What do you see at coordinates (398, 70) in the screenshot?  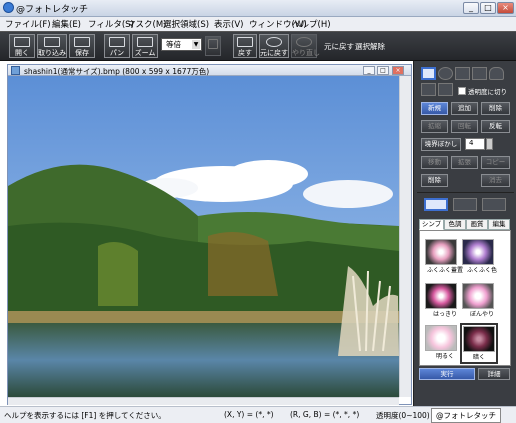 I see `image-close-button: ×` at bounding box center [398, 70].